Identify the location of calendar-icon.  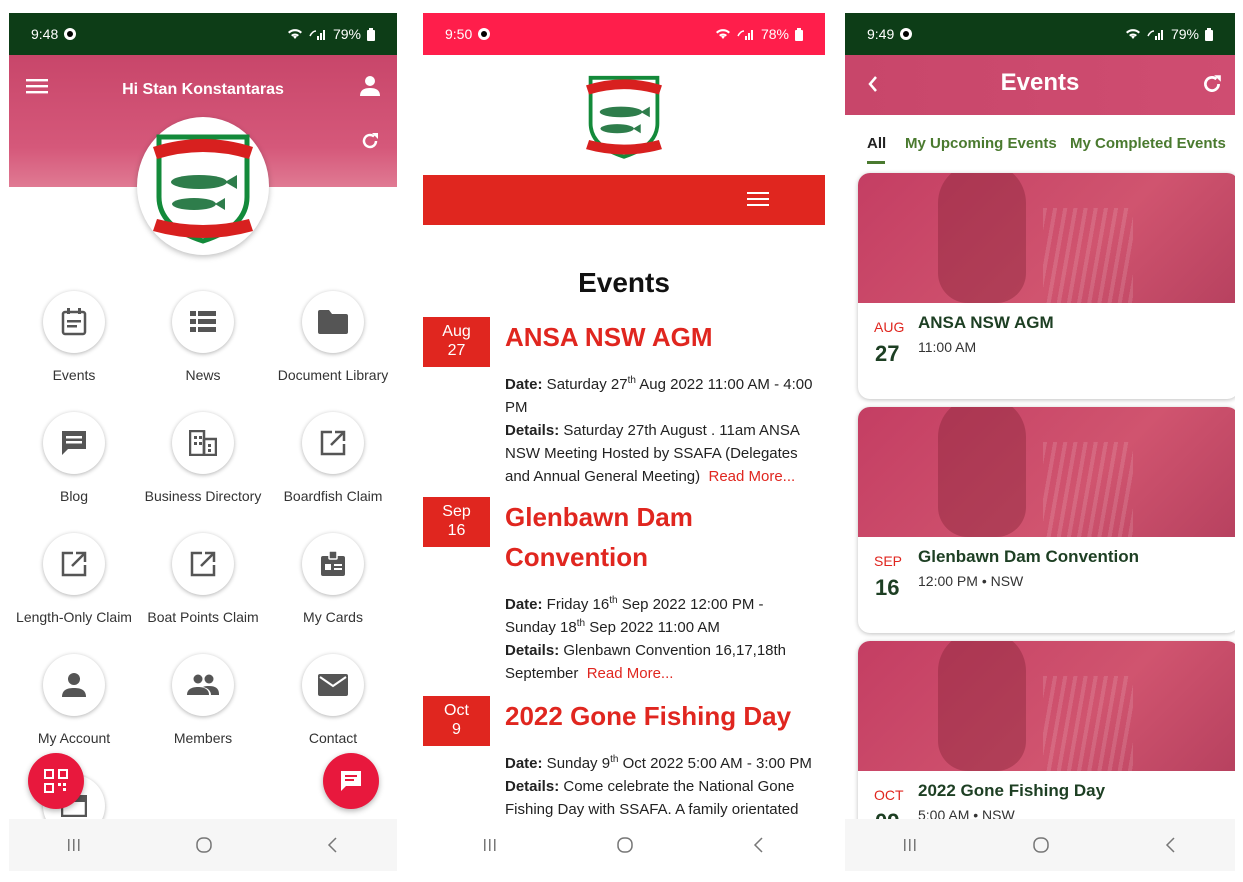
(74, 322).